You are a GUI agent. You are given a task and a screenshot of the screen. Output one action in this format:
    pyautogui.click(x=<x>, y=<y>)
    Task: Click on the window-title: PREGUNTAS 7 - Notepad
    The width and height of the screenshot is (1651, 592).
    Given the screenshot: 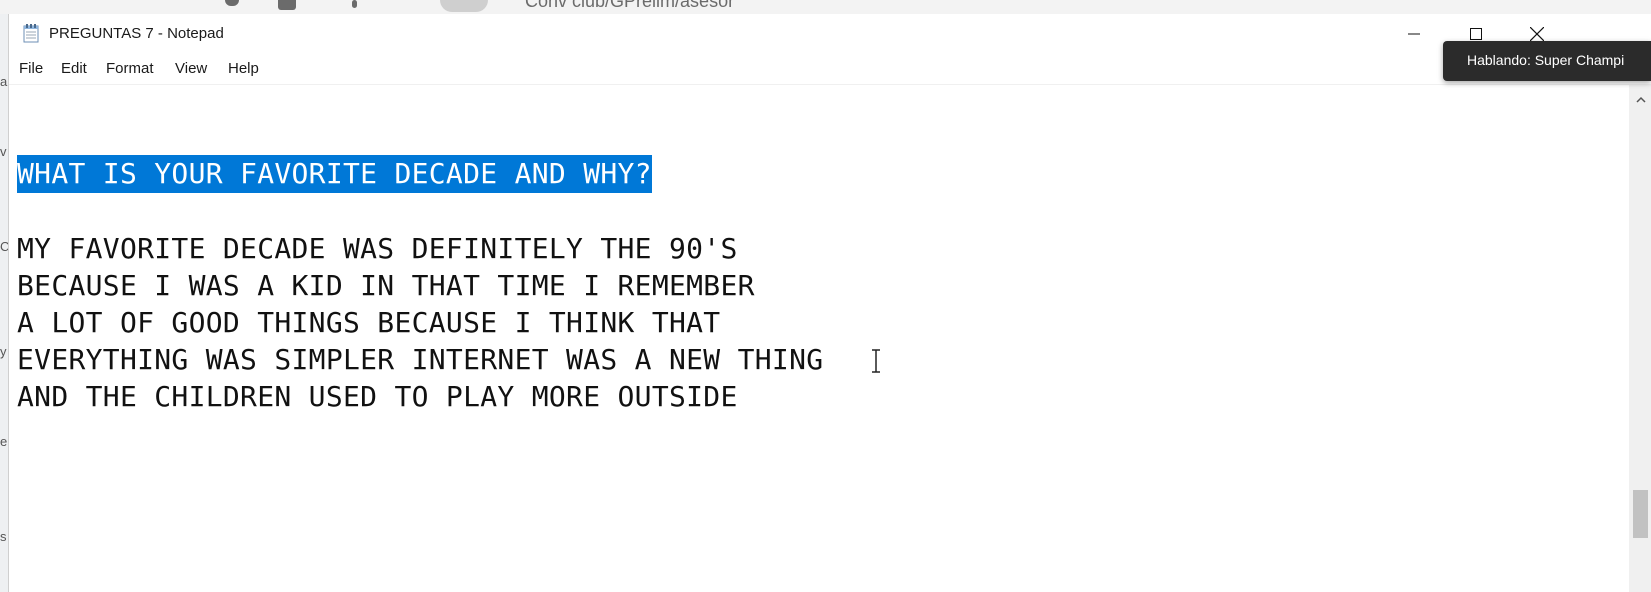 What is the action you would take?
    pyautogui.click(x=136, y=33)
    